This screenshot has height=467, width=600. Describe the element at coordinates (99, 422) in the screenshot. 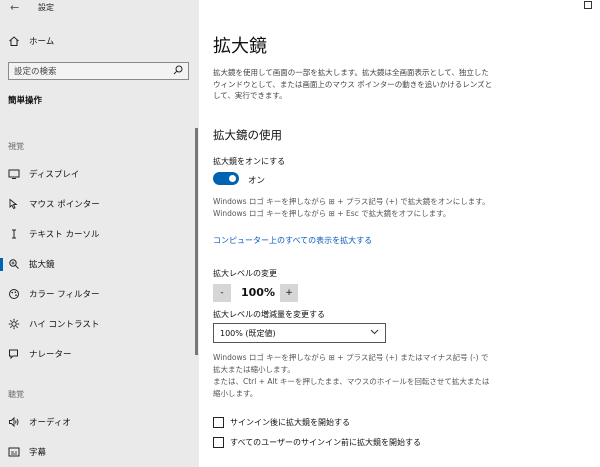

I see `sidebar-item-audio: オーディオ` at that location.